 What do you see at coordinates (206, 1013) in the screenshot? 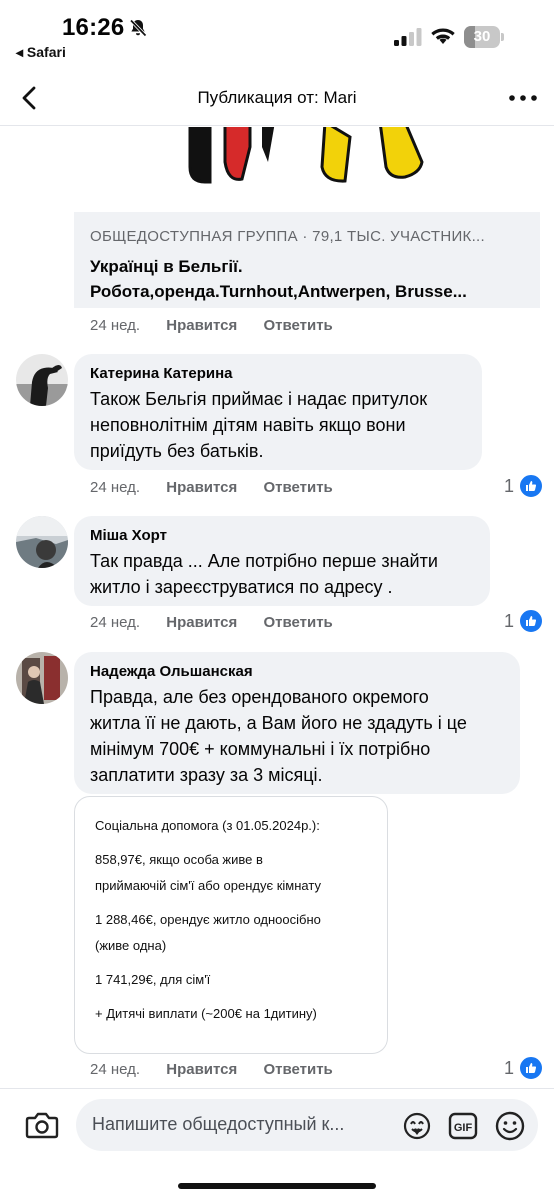
I see `info-line: + Дитячі виплати (~200€ на 1дитину)` at bounding box center [206, 1013].